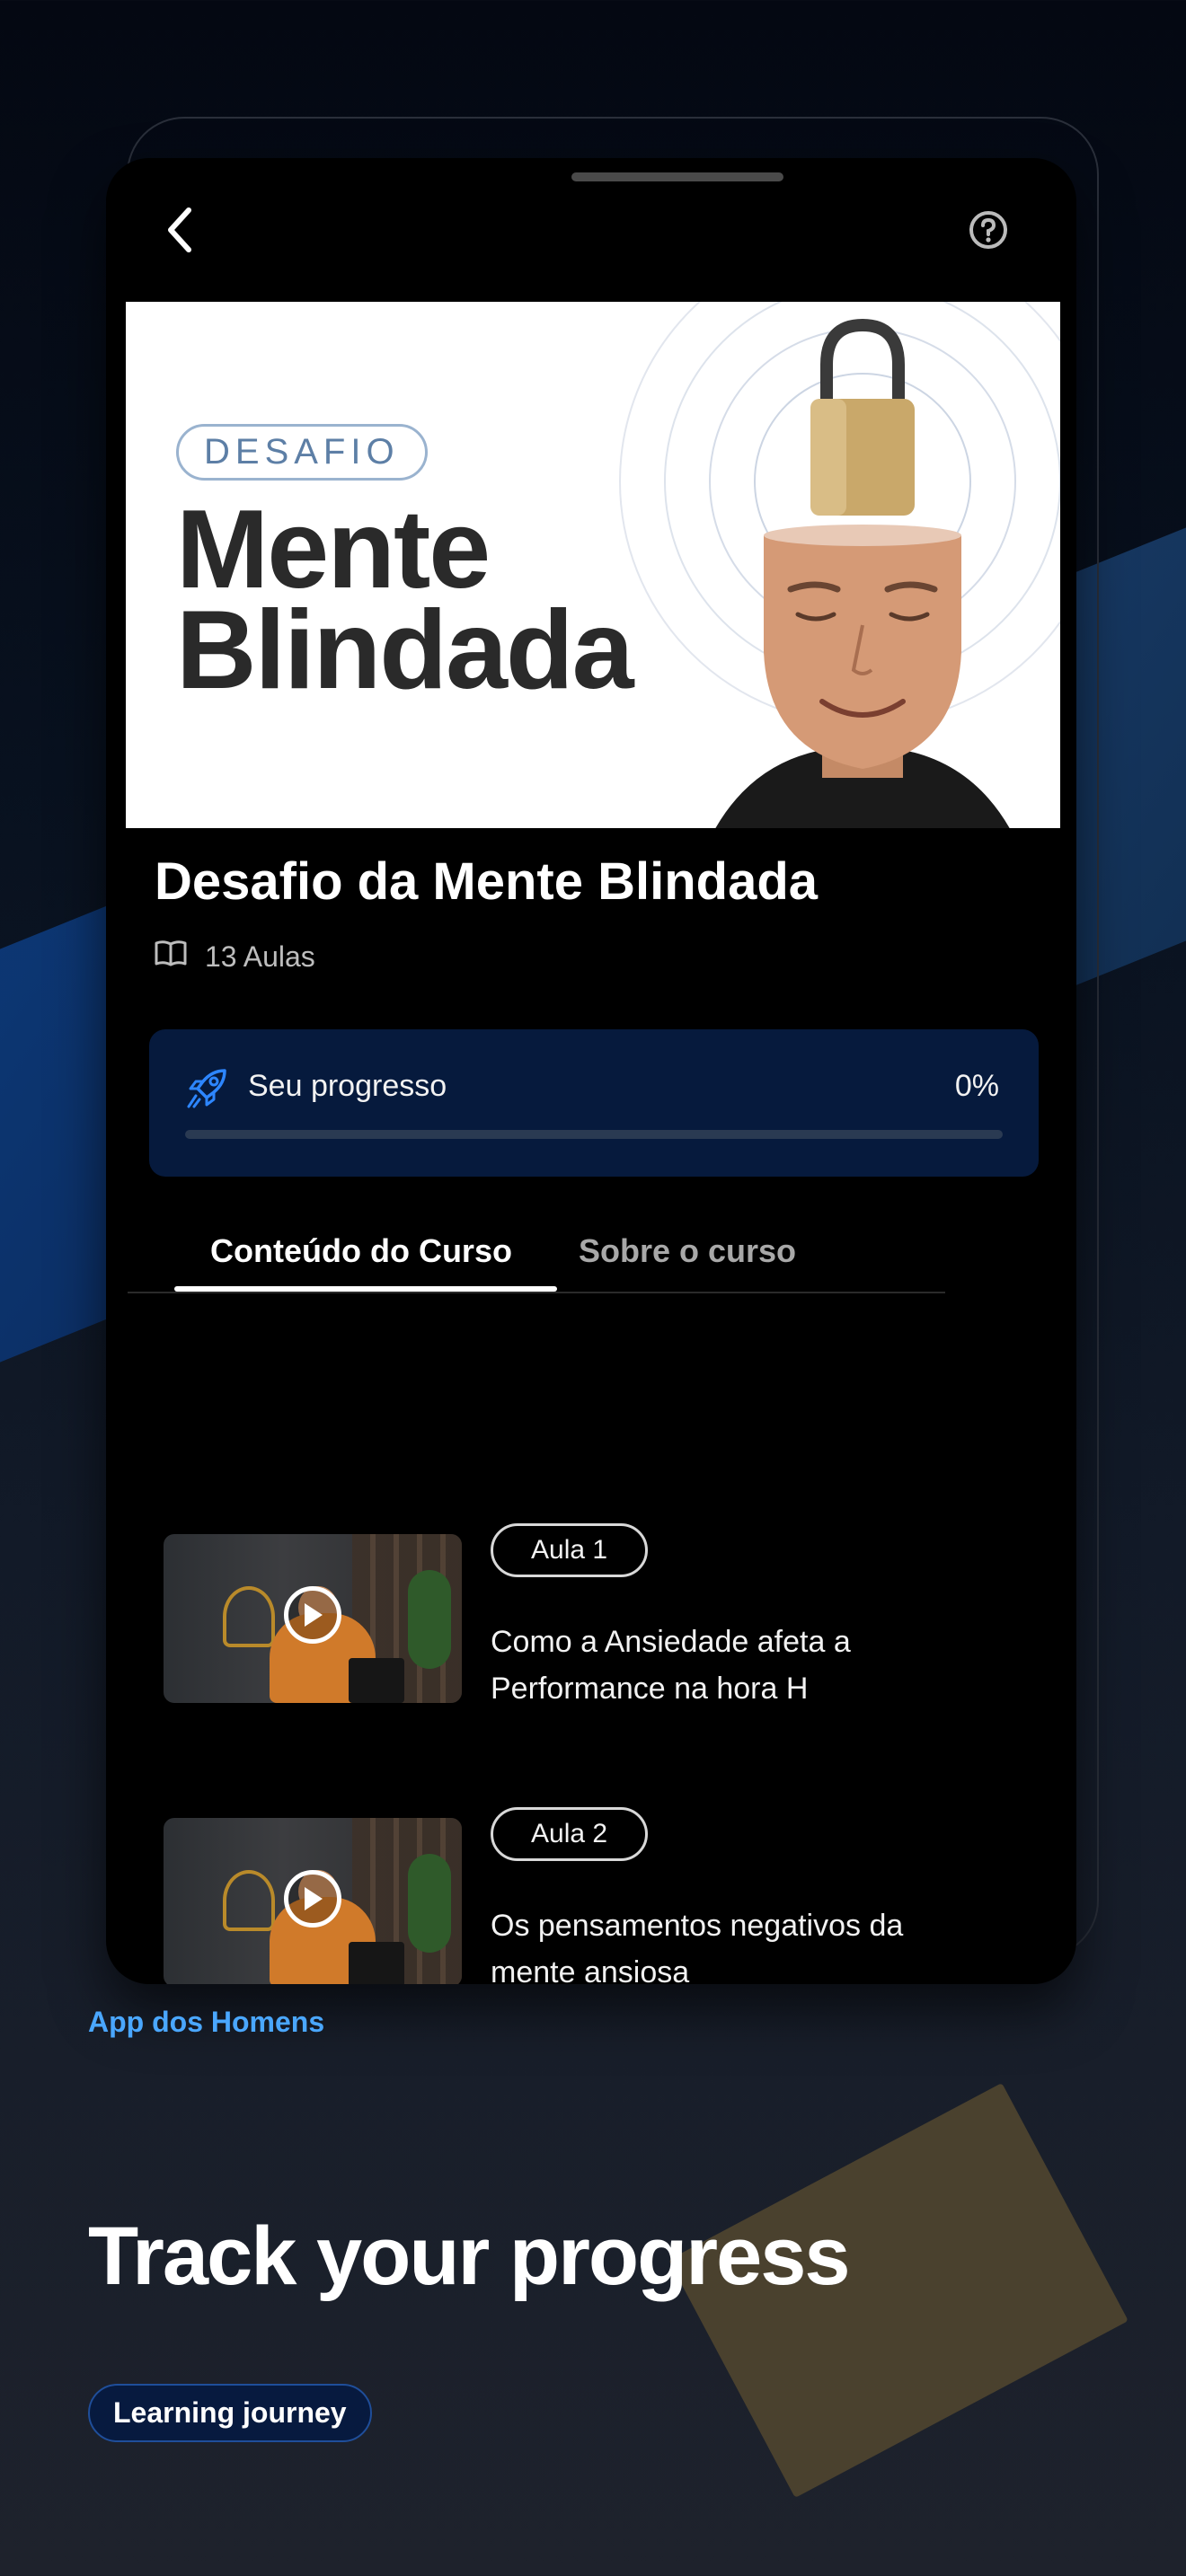 Image resolution: width=1186 pixels, height=2576 pixels. Describe the element at coordinates (573, 230) in the screenshot. I see `top-bar` at that location.